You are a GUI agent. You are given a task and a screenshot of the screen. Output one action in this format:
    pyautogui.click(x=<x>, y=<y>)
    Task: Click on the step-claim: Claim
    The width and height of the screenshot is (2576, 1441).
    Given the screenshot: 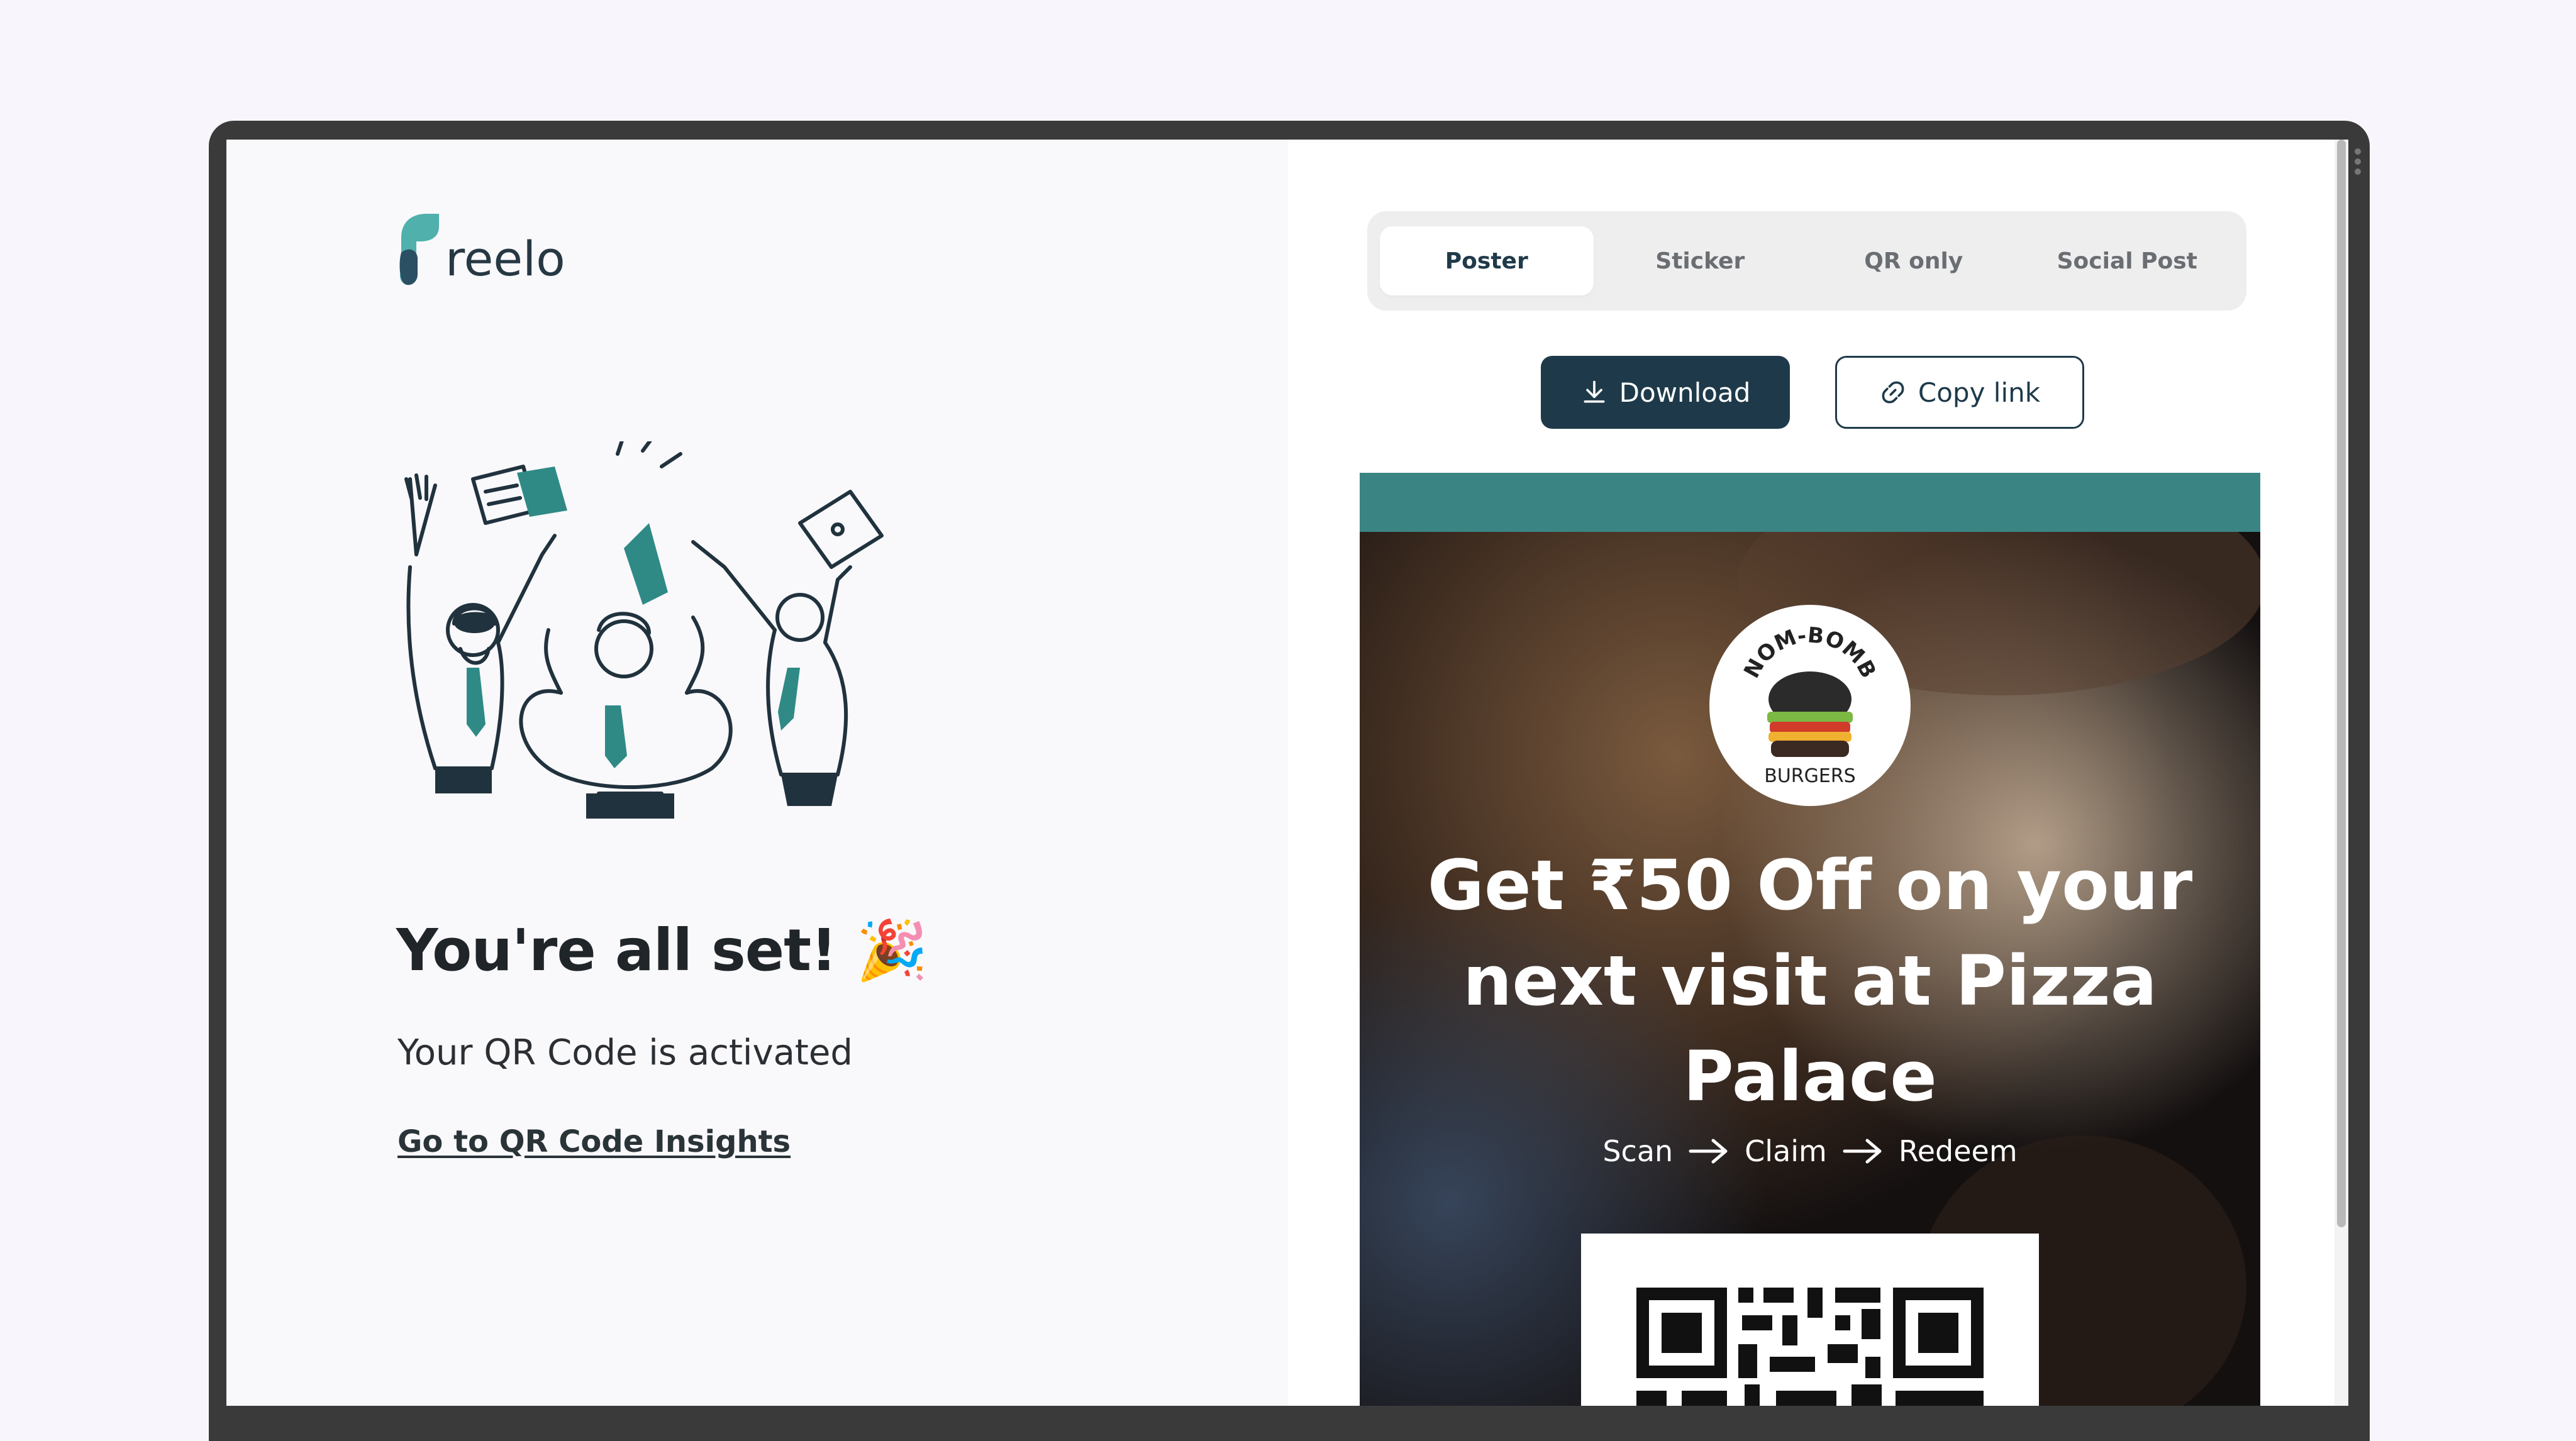 What is the action you would take?
    pyautogui.click(x=1786, y=1151)
    